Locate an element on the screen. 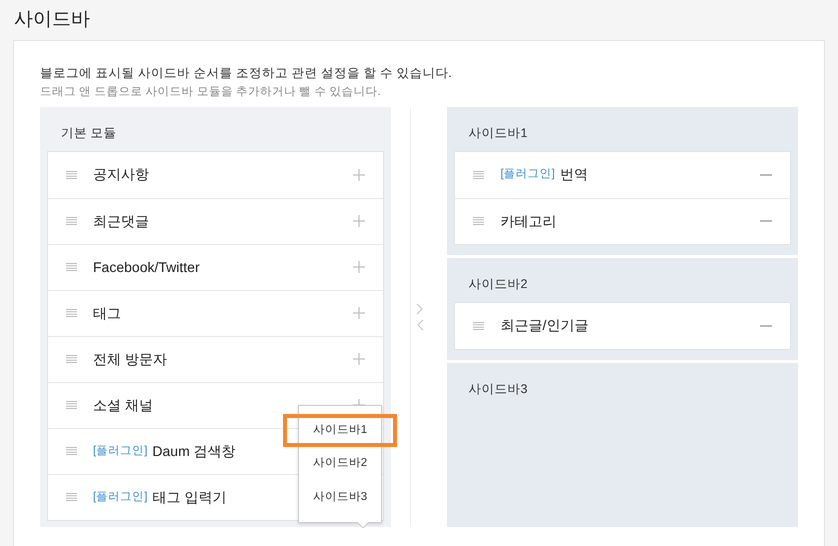  menu-item: 사이드바1 is located at coordinates (340, 431).